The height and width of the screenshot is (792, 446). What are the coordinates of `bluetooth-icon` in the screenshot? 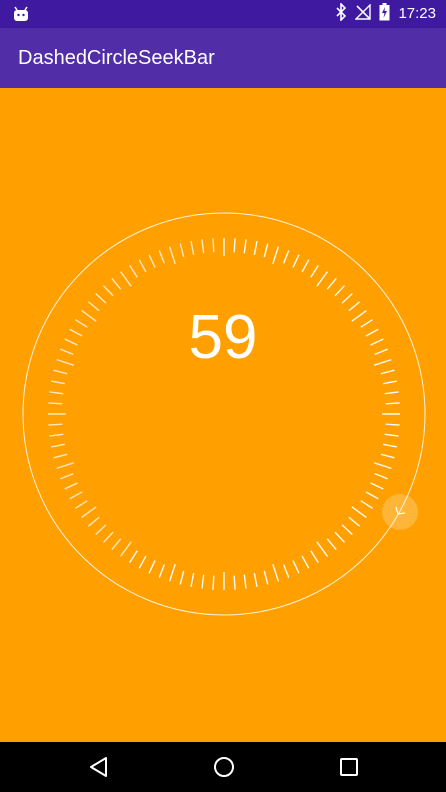 It's located at (341, 13).